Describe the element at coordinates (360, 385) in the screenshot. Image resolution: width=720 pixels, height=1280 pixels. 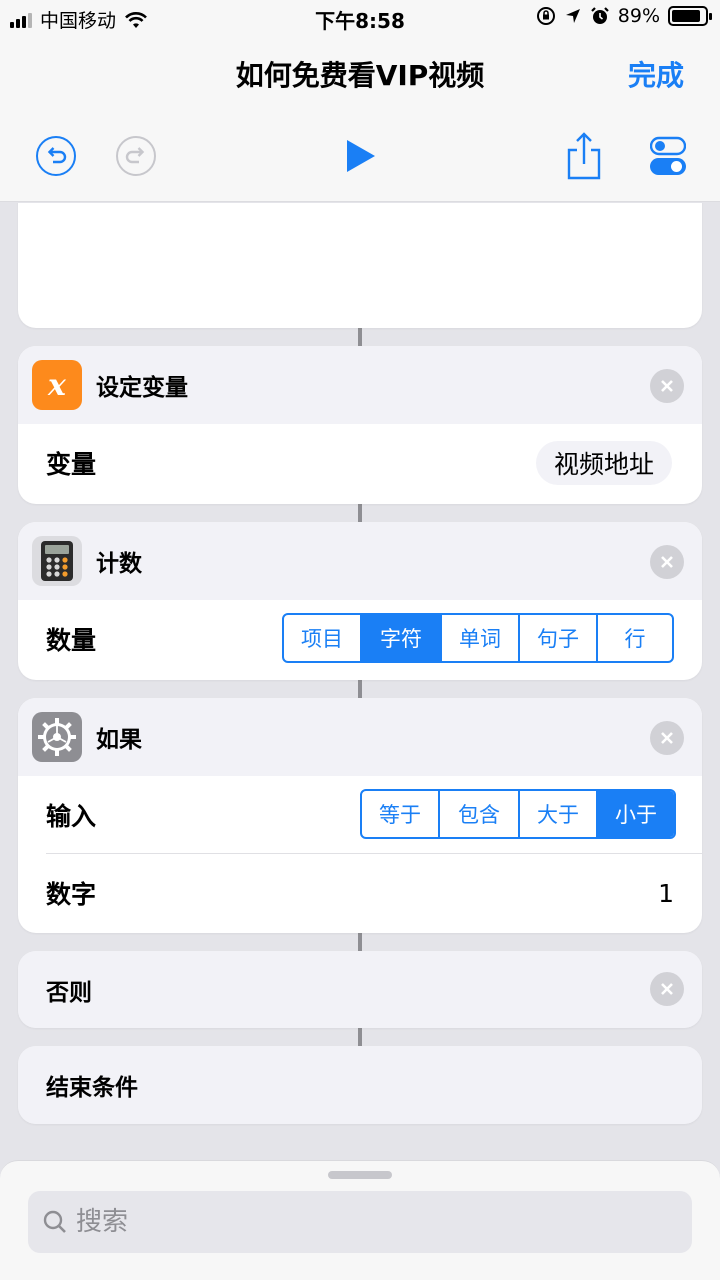
I see `action-header: x 设定变量` at that location.